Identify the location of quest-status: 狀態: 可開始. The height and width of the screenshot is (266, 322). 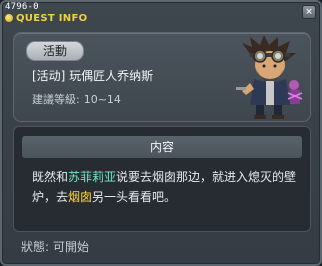
(57, 246).